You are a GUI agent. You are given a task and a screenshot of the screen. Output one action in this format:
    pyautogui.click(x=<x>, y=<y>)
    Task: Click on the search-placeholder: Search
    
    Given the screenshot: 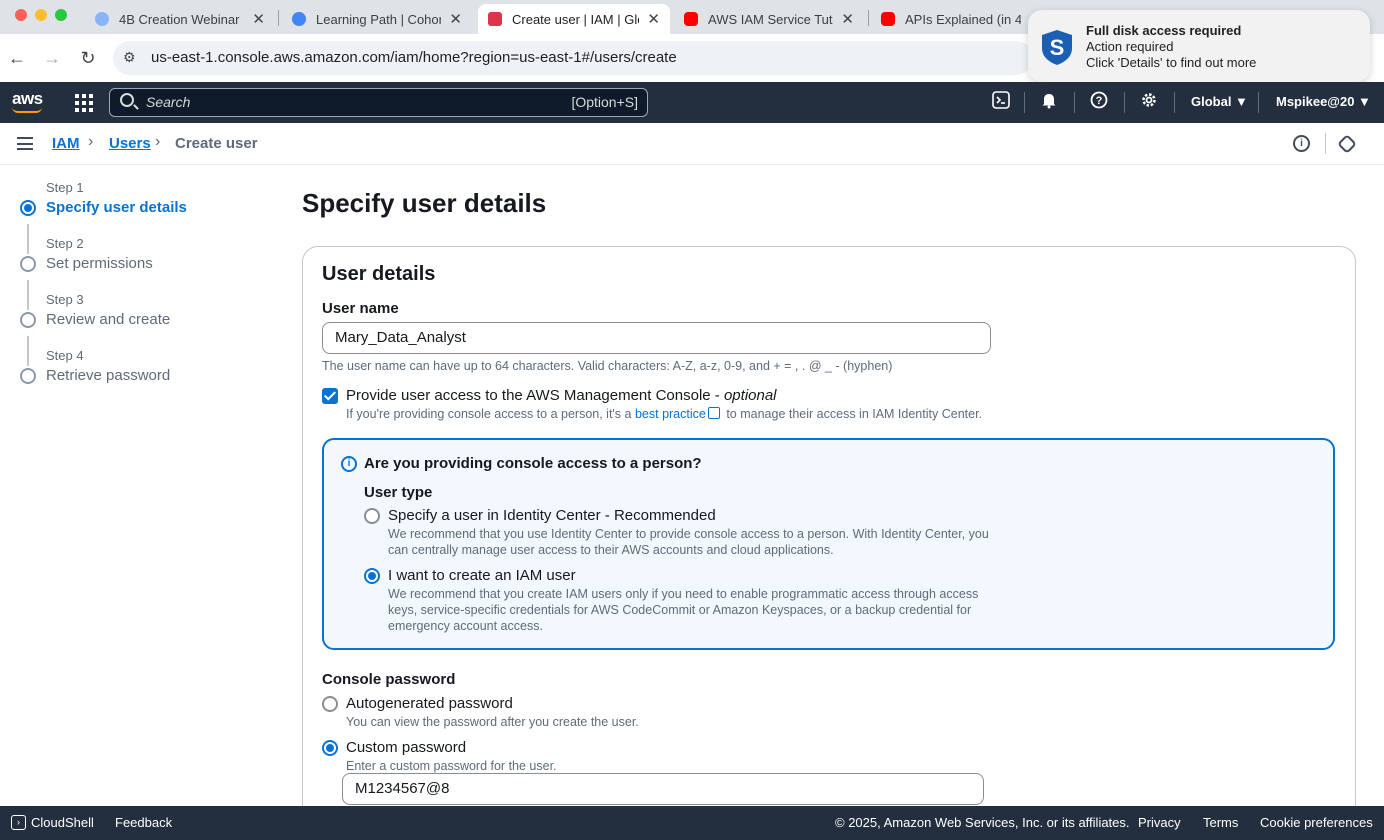 What is the action you would take?
    pyautogui.click(x=168, y=102)
    